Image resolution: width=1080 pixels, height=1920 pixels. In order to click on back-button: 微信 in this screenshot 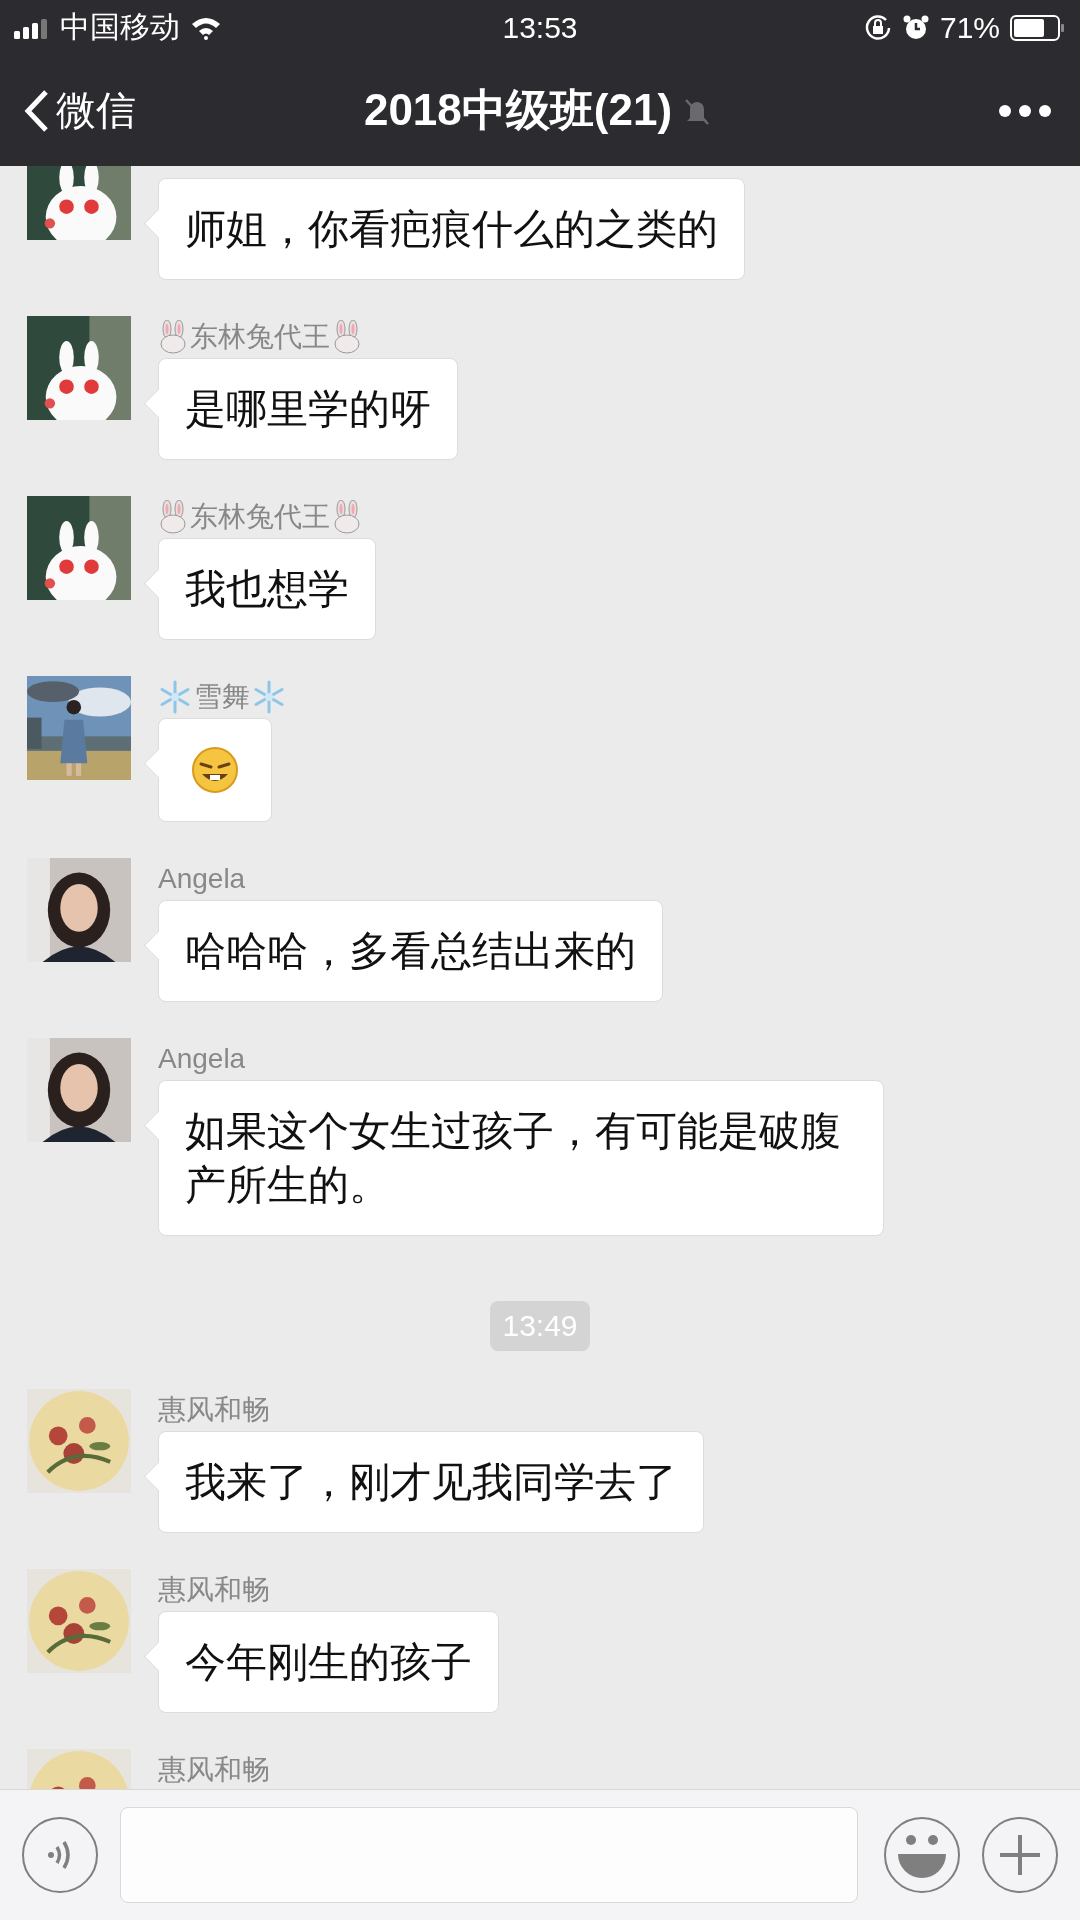, I will do `click(124, 110)`.